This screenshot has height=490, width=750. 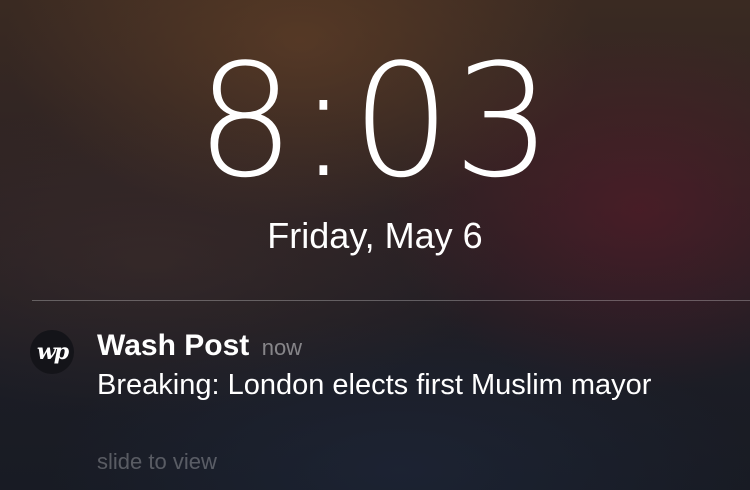 I want to click on notification-header: Wash Post now, so click(x=199, y=347).